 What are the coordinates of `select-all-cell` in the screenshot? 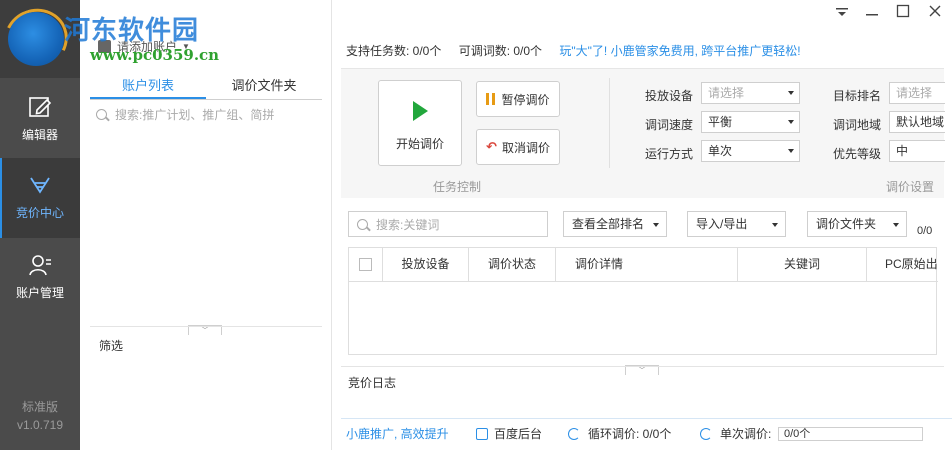 It's located at (366, 264).